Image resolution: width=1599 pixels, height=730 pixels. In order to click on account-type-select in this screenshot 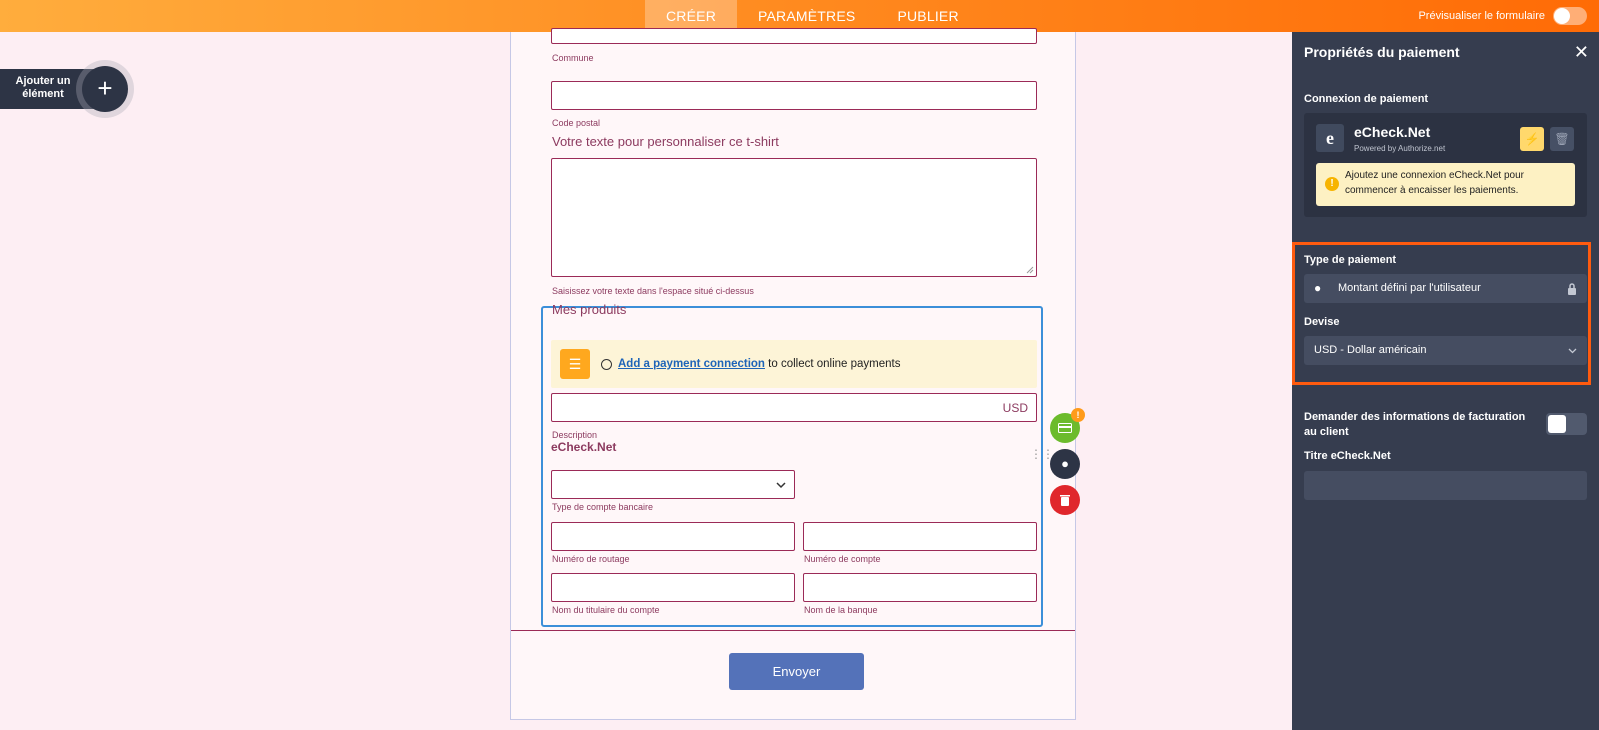, I will do `click(673, 484)`.